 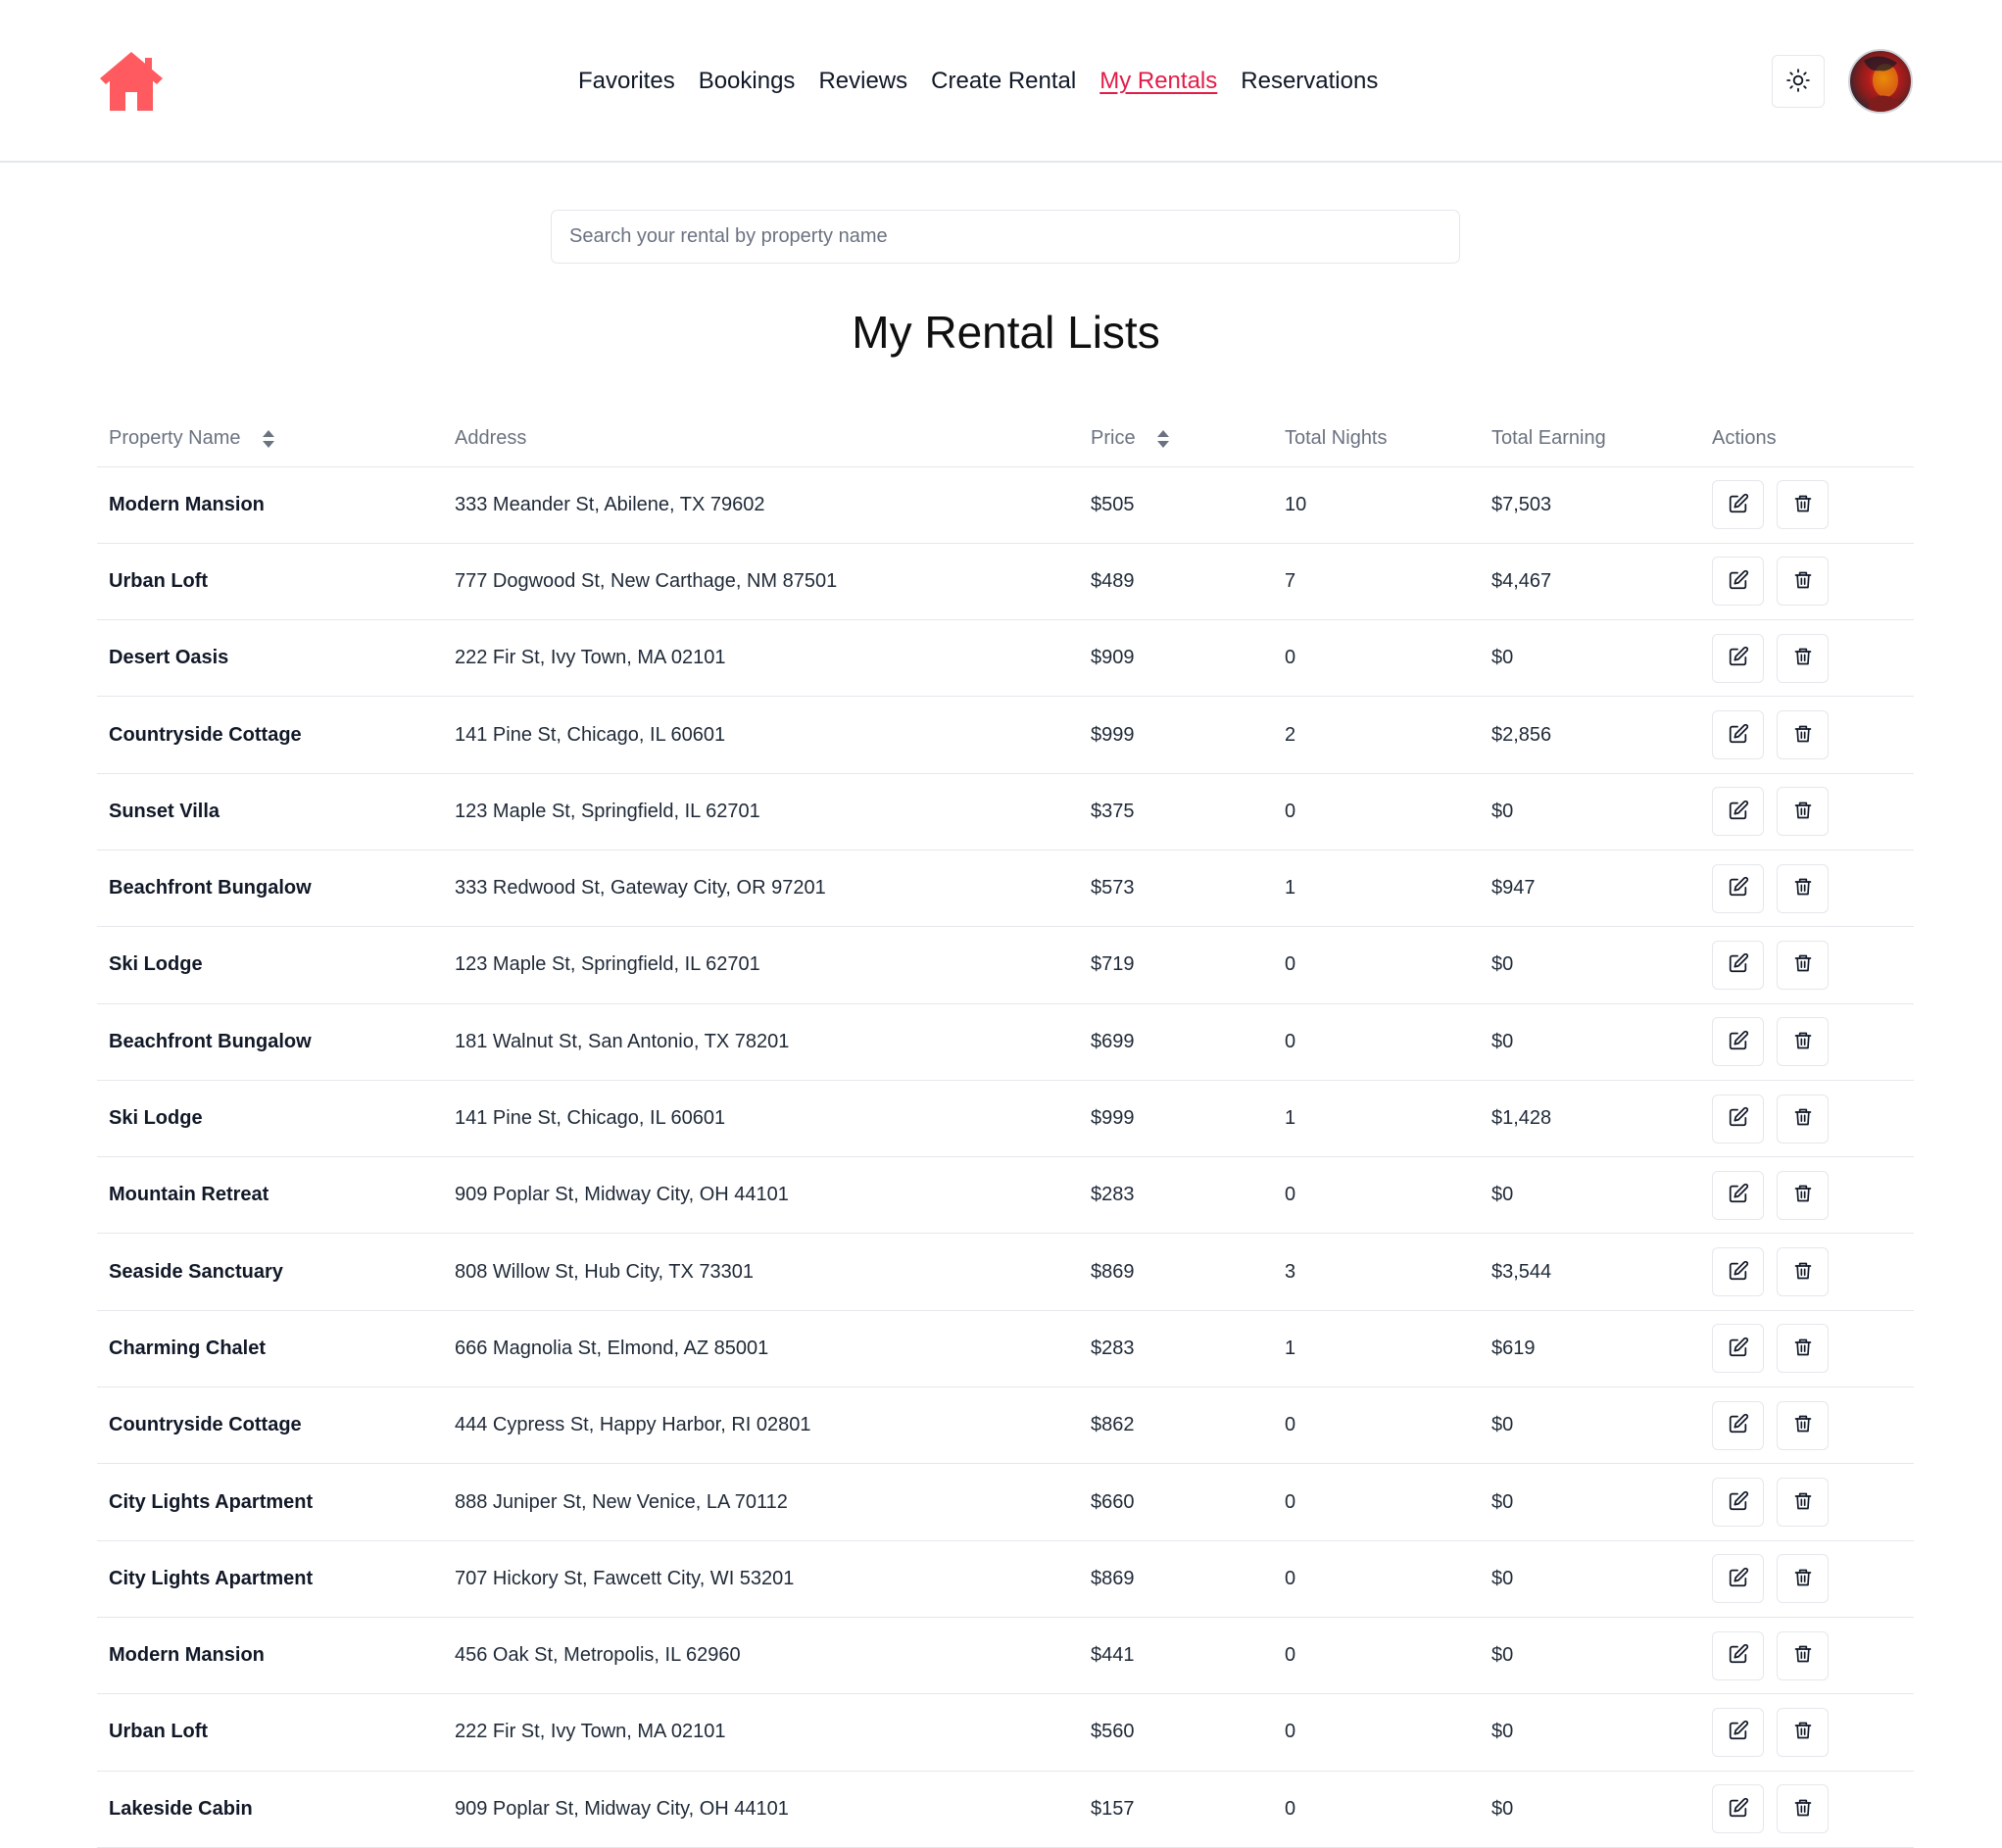 I want to click on property-price: $489, so click(x=1176, y=582).